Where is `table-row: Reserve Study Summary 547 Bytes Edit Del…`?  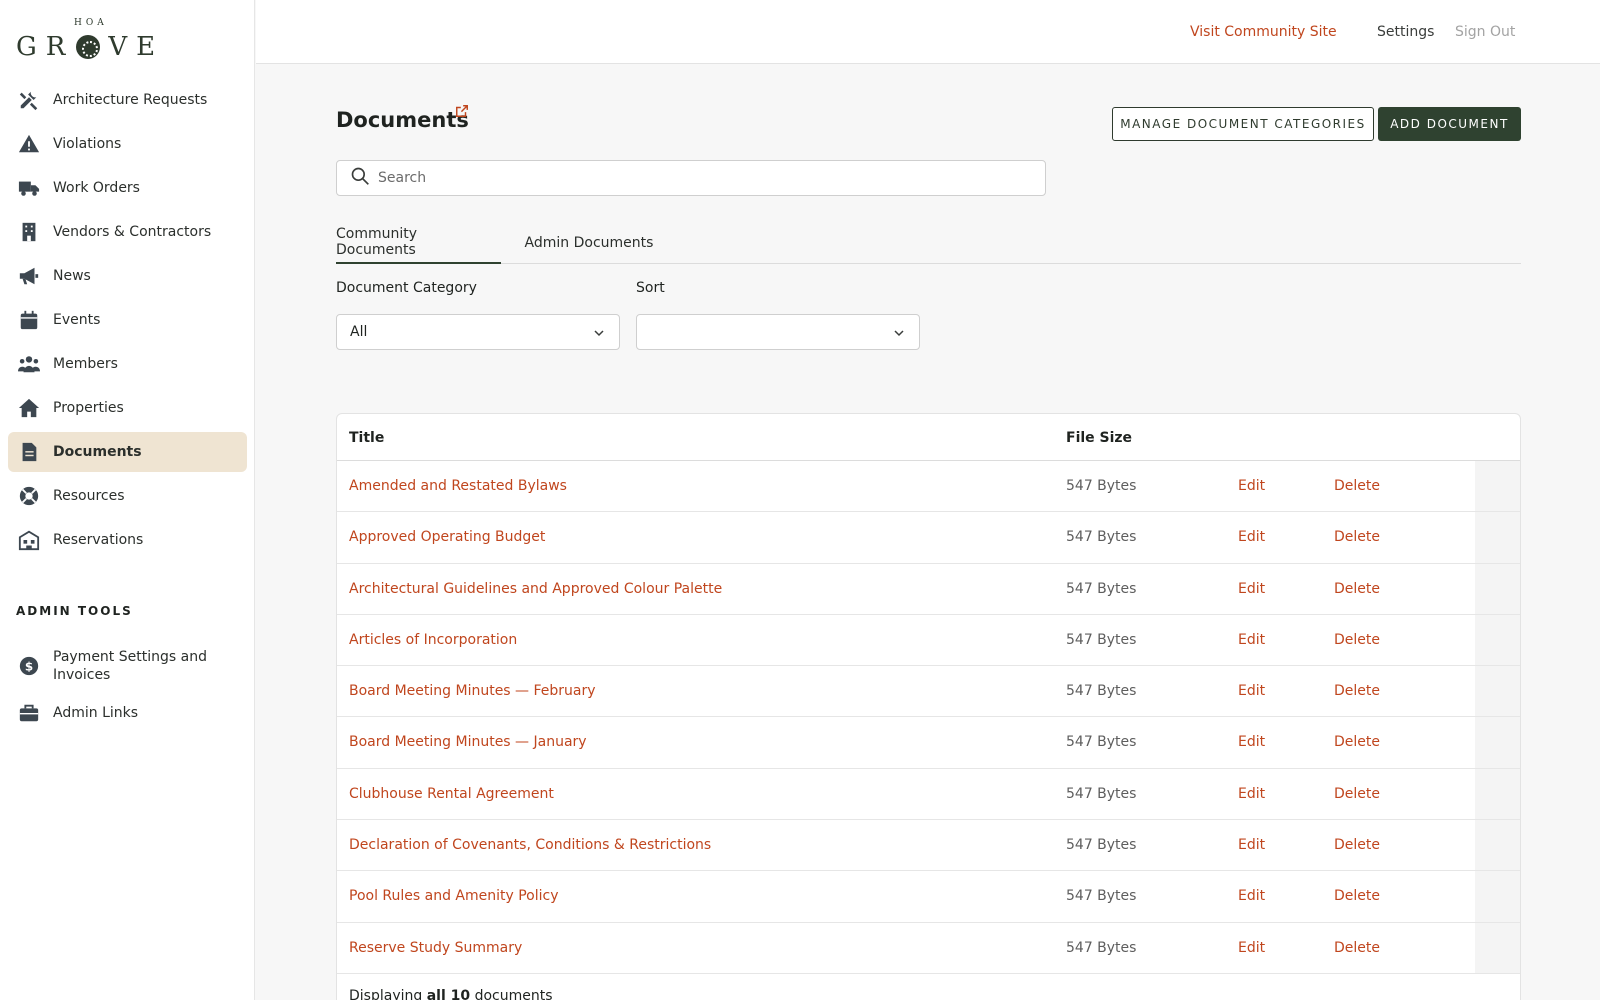
table-row: Reserve Study Summary 547 Bytes Edit Del… is located at coordinates (928, 948).